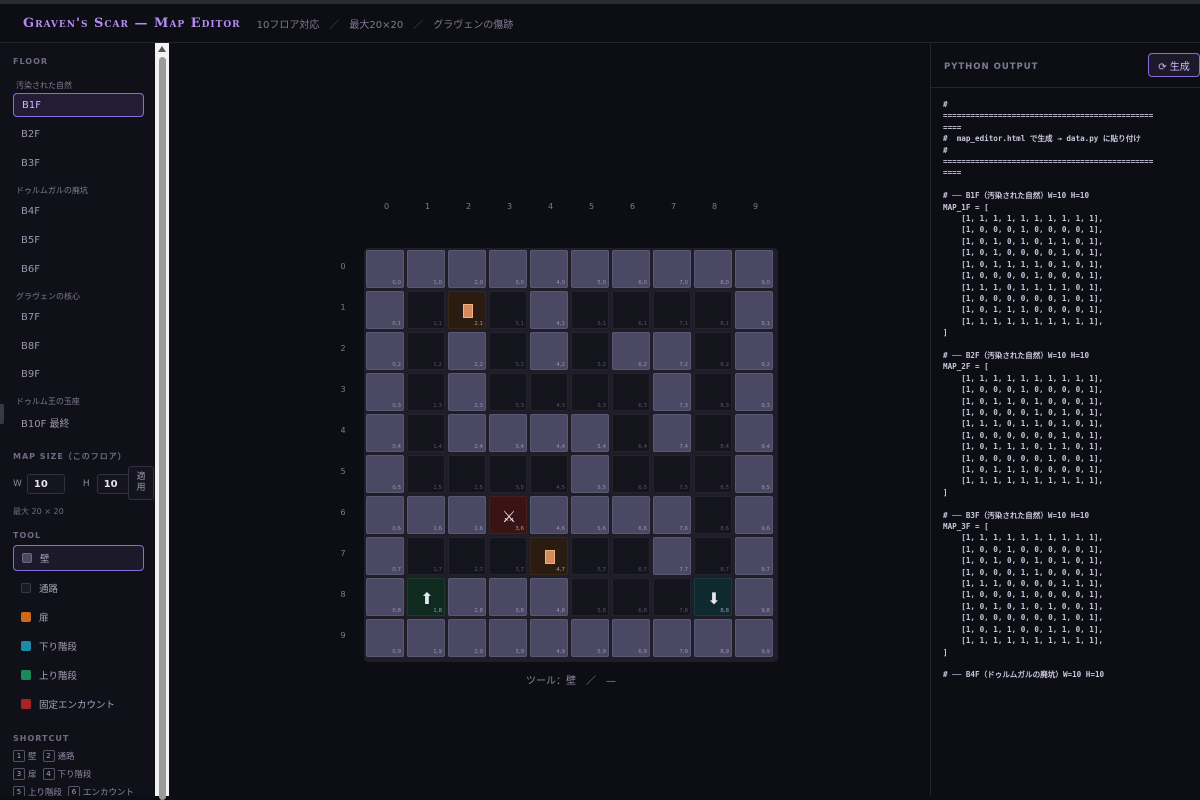  What do you see at coordinates (672, 597) in the screenshot?
I see `map-cell: 7,8` at bounding box center [672, 597].